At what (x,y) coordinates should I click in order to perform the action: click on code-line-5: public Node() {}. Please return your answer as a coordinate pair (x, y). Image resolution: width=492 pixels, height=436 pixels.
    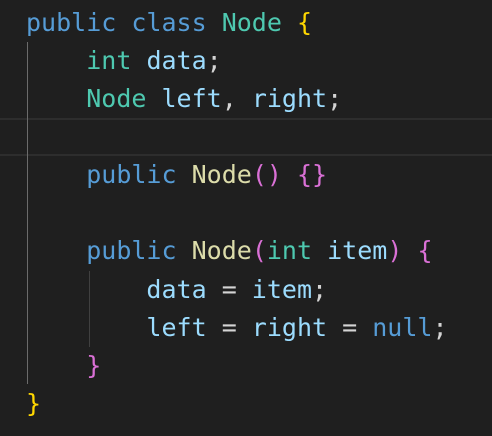
    Looking at the image, I should click on (259, 175).